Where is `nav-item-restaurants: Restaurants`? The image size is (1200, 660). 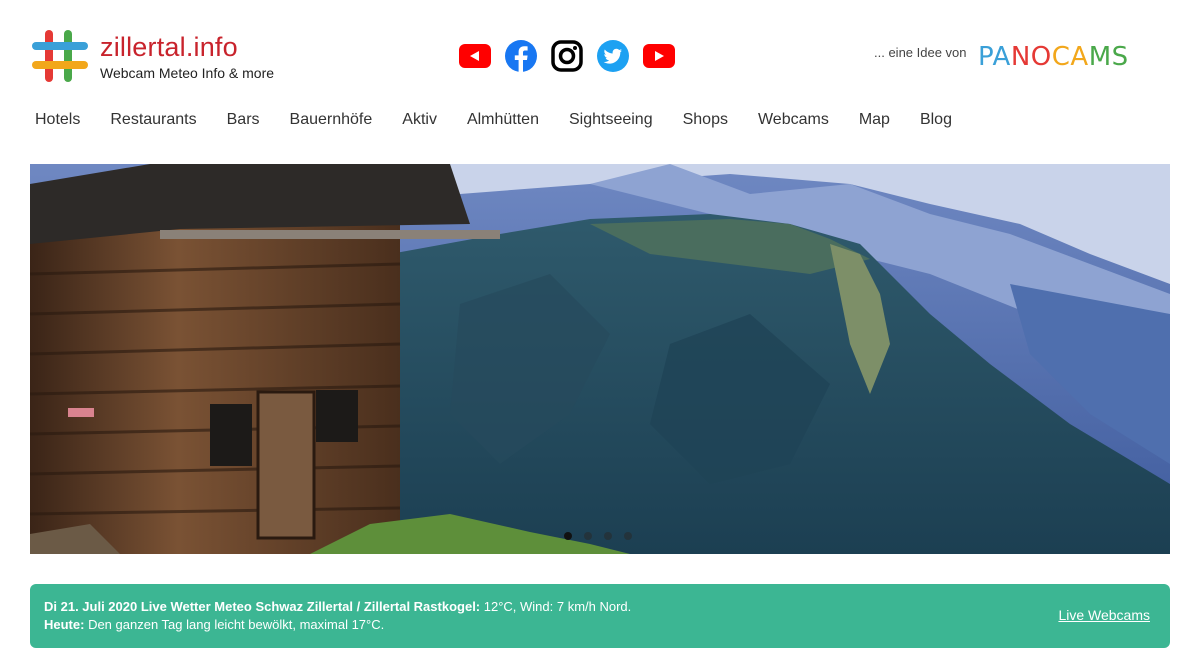
nav-item-restaurants: Restaurants is located at coordinates (153, 121).